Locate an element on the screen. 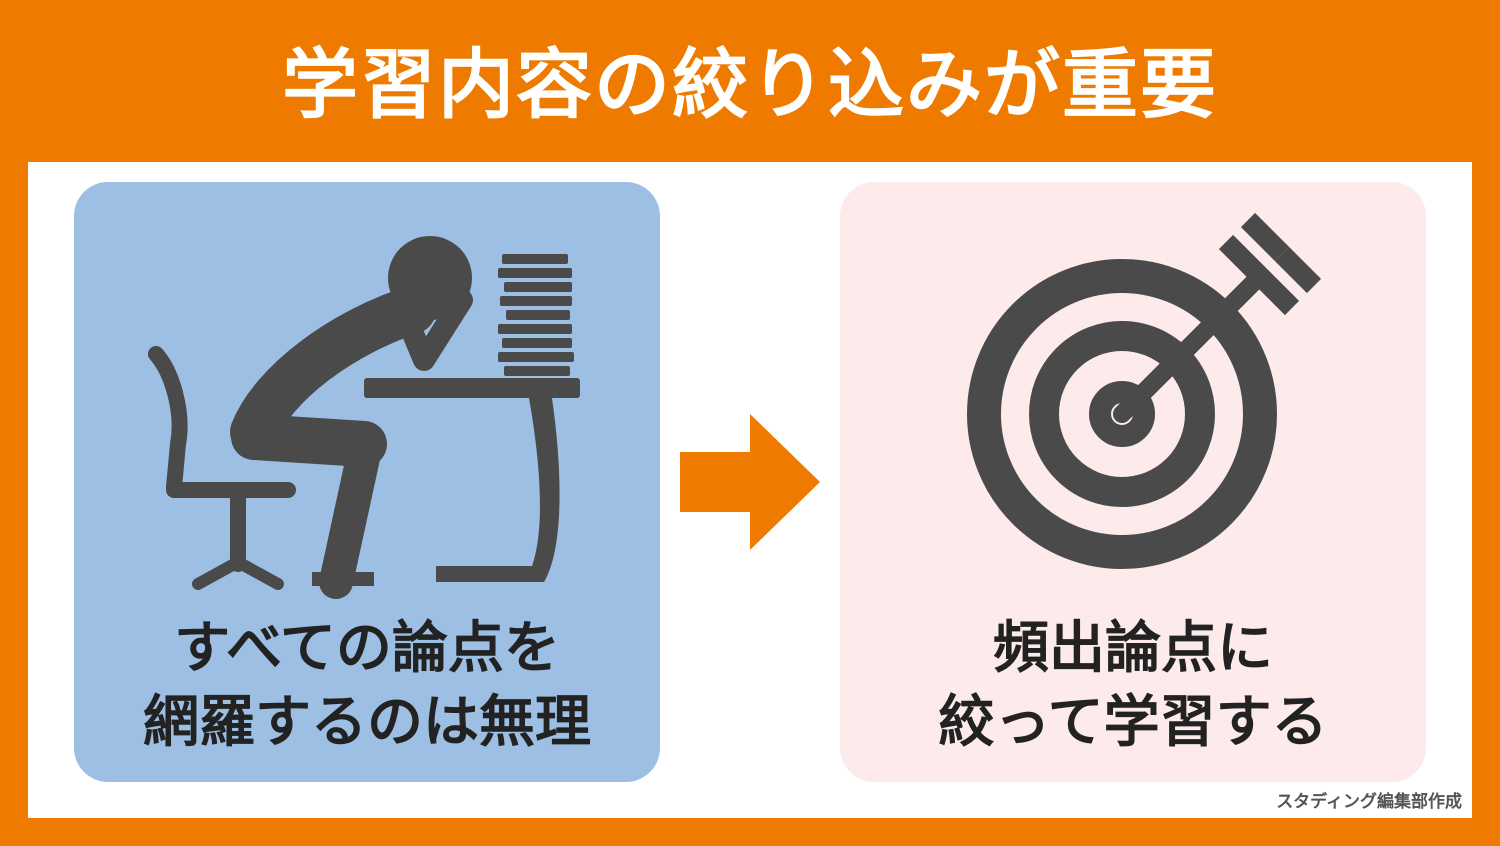  credit-text: スタディング編集部作成 is located at coordinates (1369, 802).